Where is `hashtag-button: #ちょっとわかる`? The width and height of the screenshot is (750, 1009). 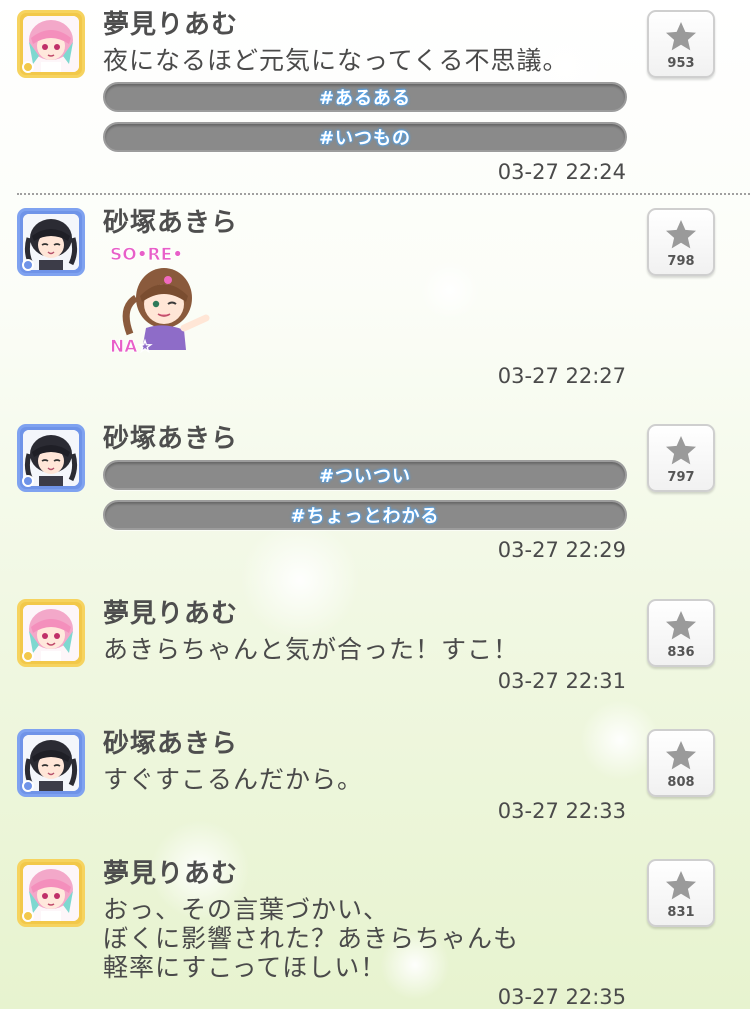 hashtag-button: #ちょっとわかる is located at coordinates (365, 515).